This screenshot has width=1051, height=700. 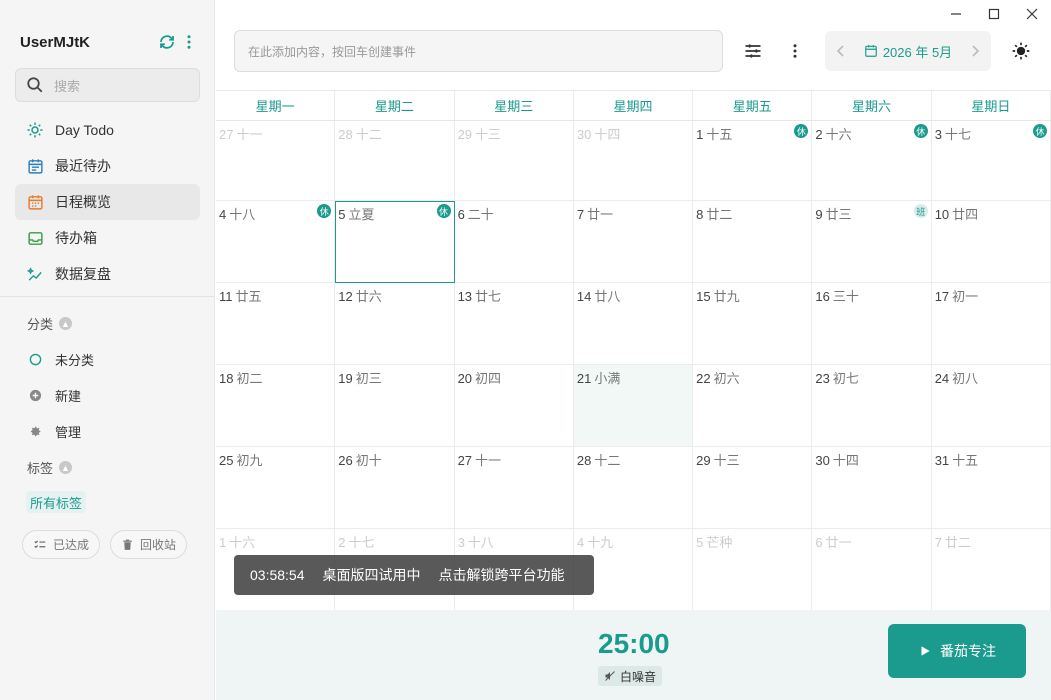 What do you see at coordinates (753, 324) in the screenshot?
I see `day-cell: 15 廿九` at bounding box center [753, 324].